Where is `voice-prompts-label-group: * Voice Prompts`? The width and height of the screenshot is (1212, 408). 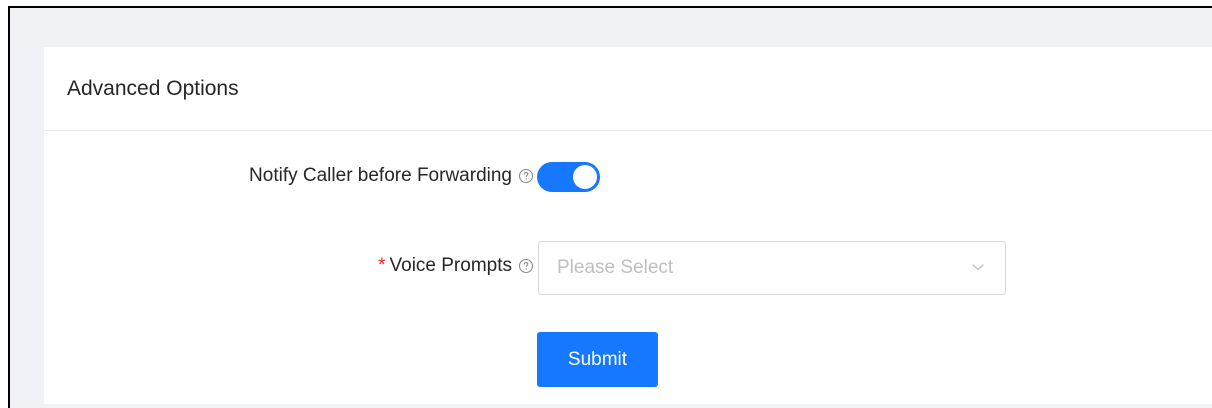
voice-prompts-label-group: * Voice Prompts is located at coordinates (456, 266).